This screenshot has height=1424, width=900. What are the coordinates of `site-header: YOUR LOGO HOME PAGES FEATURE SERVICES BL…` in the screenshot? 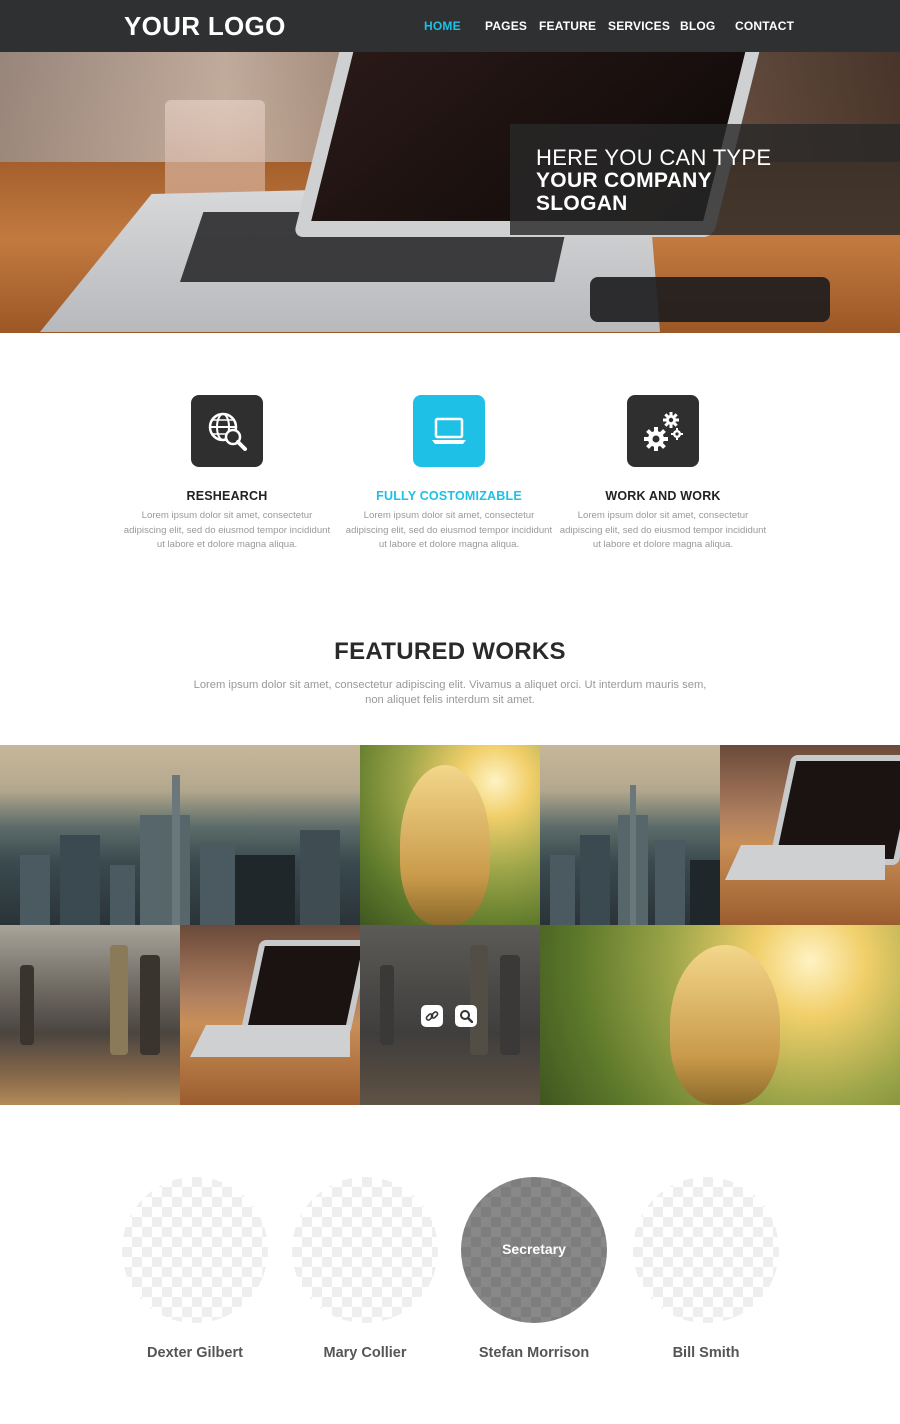 It's located at (450, 26).